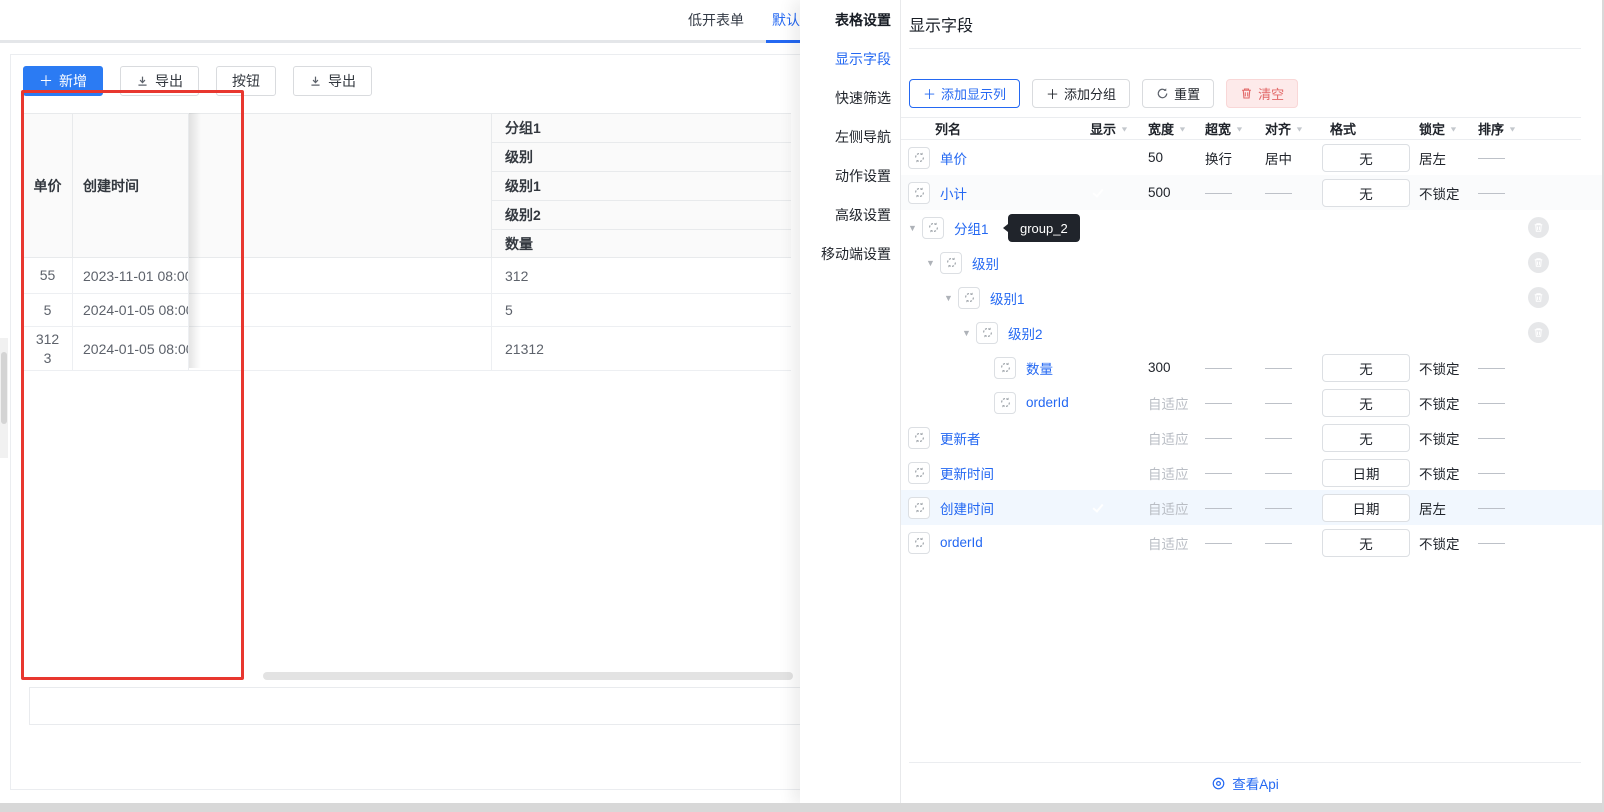 This screenshot has height=812, width=1604. What do you see at coordinates (850, 215) in the screenshot?
I see `drawer-nav-item-高级设置: 高级设置` at bounding box center [850, 215].